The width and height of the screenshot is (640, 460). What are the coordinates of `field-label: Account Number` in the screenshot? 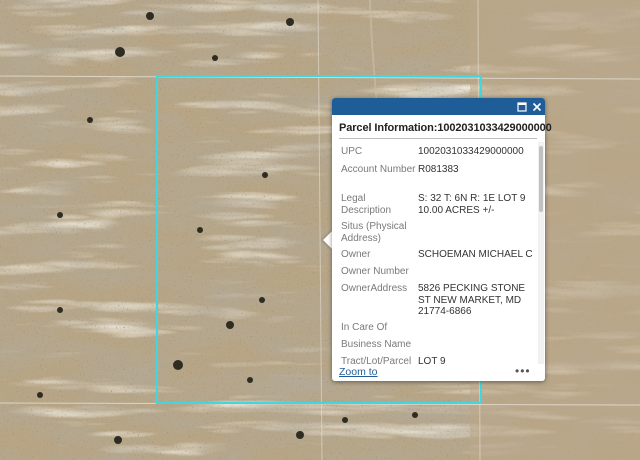 It's located at (378, 169).